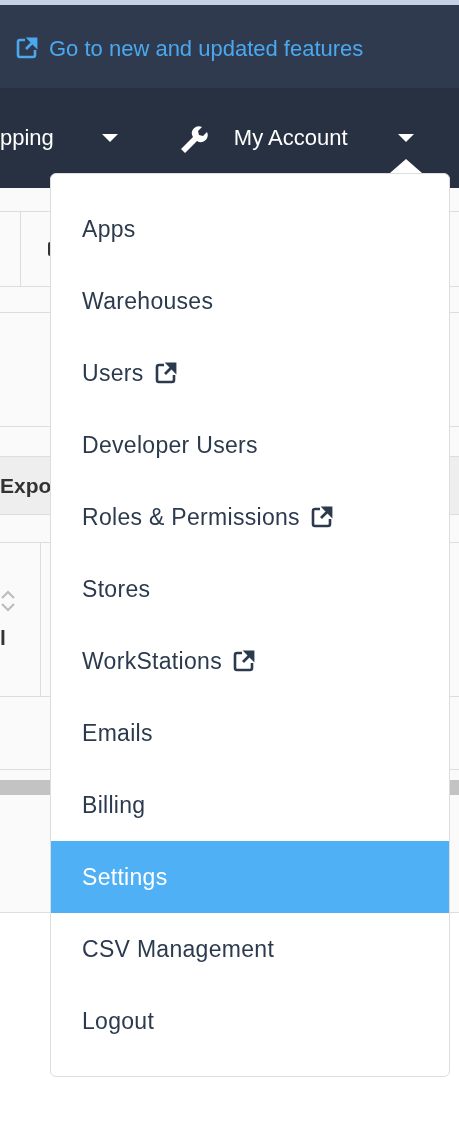 This screenshot has height=1123, width=459. Describe the element at coordinates (27, 138) in the screenshot. I see `nav-item: pping` at that location.